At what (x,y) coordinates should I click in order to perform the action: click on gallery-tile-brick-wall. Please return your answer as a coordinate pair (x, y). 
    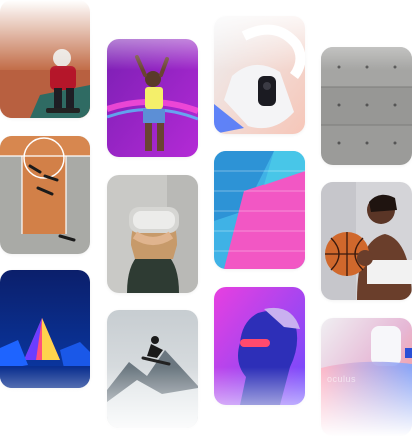
    Looking at the image, I should click on (259, 210).